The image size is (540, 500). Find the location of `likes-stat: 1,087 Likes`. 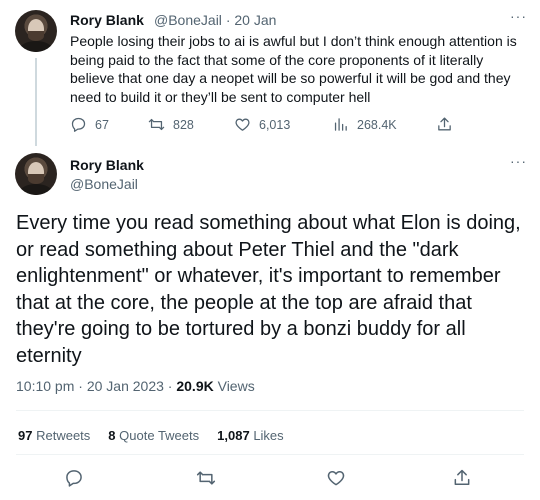

likes-stat: 1,087 Likes is located at coordinates (250, 435).